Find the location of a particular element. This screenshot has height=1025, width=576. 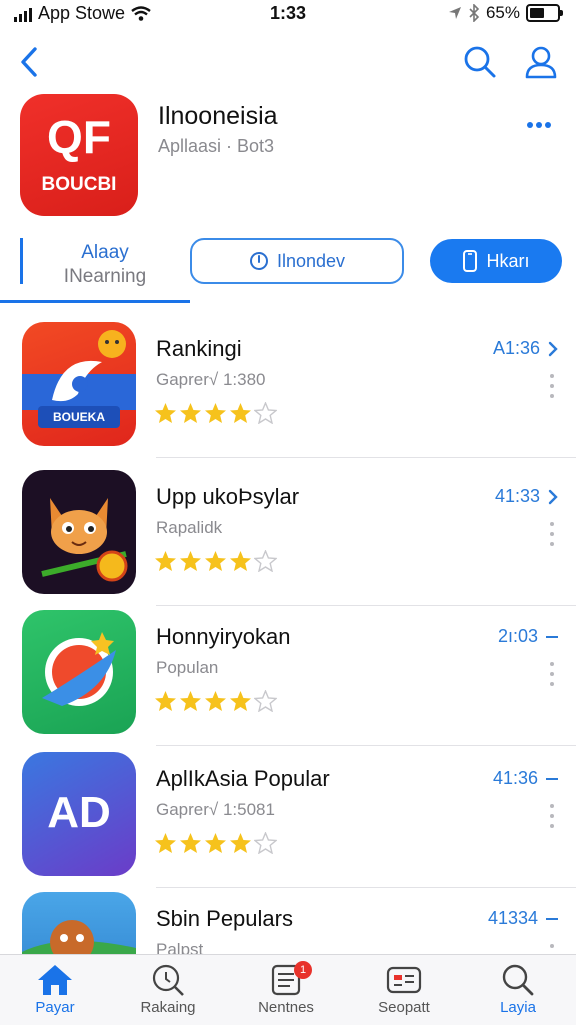

tab-learning-line1: Alaay is located at coordinates (105, 252).